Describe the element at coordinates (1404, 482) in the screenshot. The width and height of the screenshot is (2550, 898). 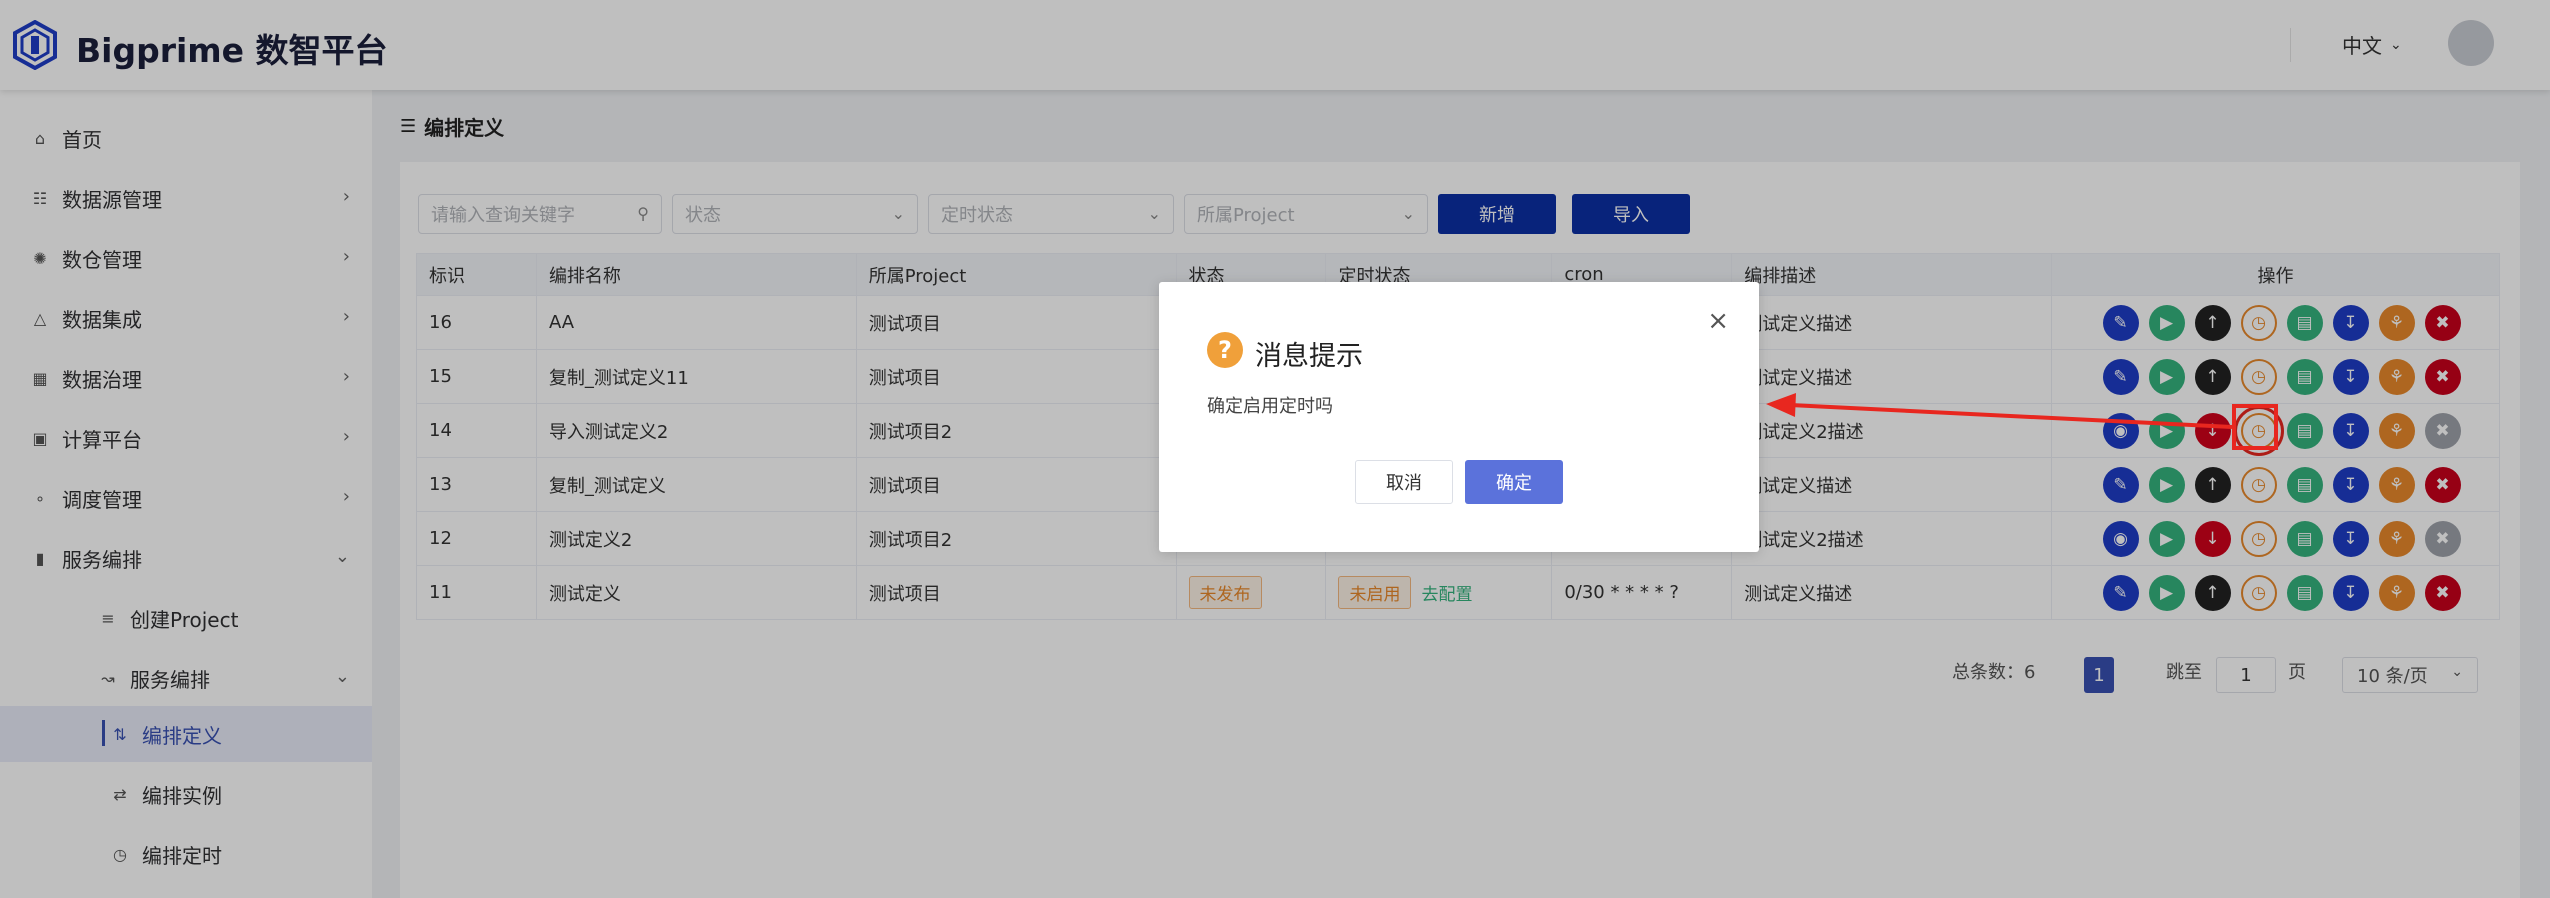
I see `cancel-button: 取消` at that location.